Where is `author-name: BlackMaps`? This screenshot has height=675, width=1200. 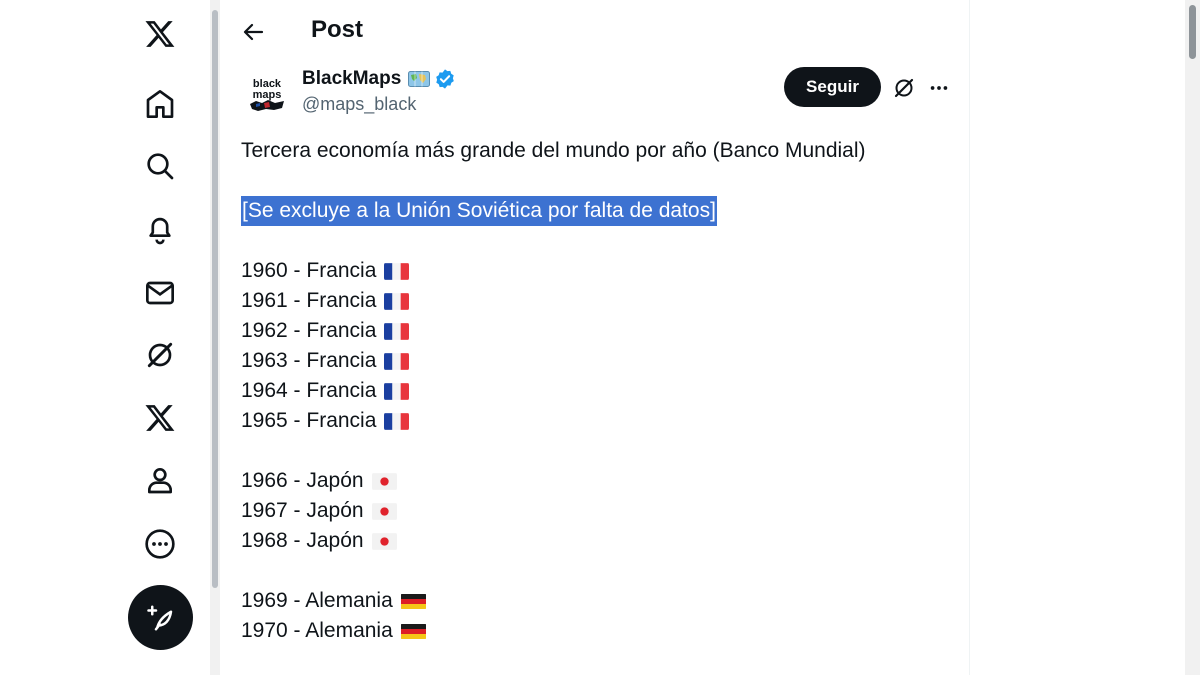
author-name: BlackMaps is located at coordinates (351, 79).